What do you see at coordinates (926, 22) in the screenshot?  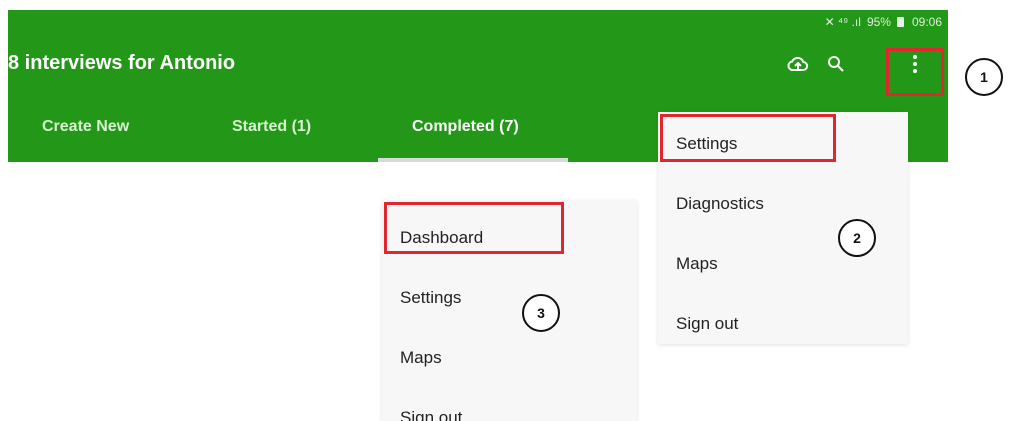 I see `clock: 09:06` at bounding box center [926, 22].